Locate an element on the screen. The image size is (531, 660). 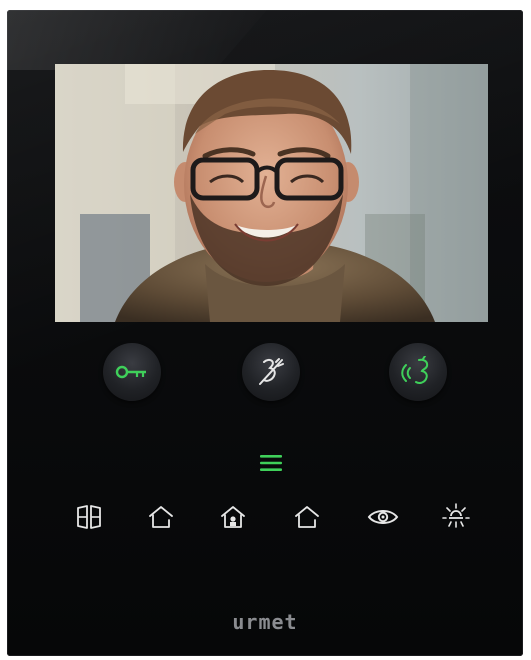
home-camera-button is located at coordinates (233, 517).